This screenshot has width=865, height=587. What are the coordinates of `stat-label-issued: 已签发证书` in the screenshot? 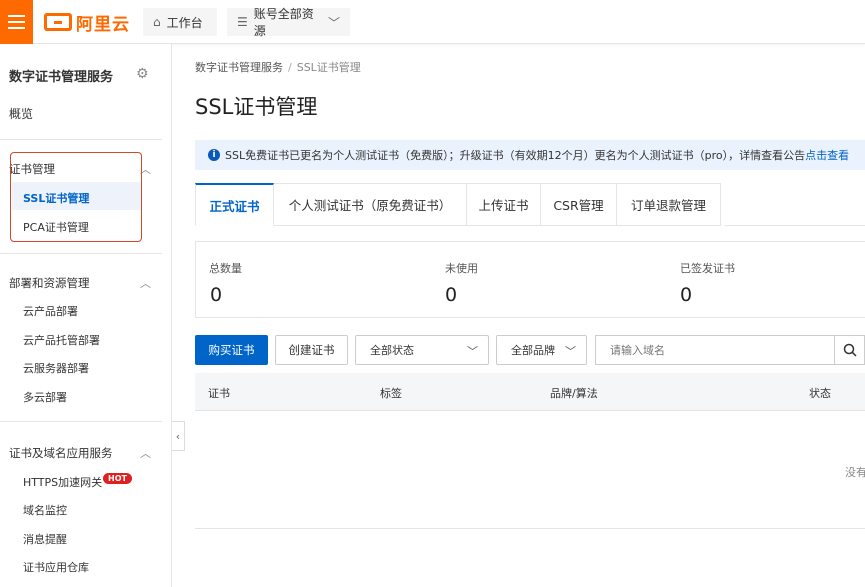 It's located at (707, 268).